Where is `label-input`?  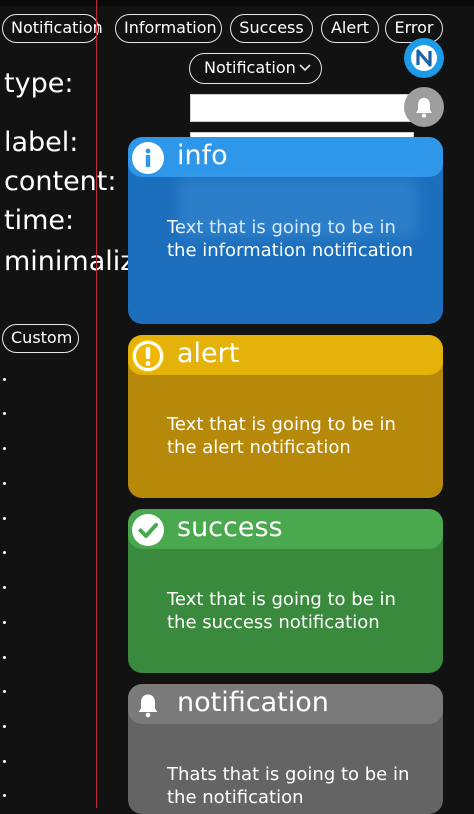 label-input is located at coordinates (302, 108).